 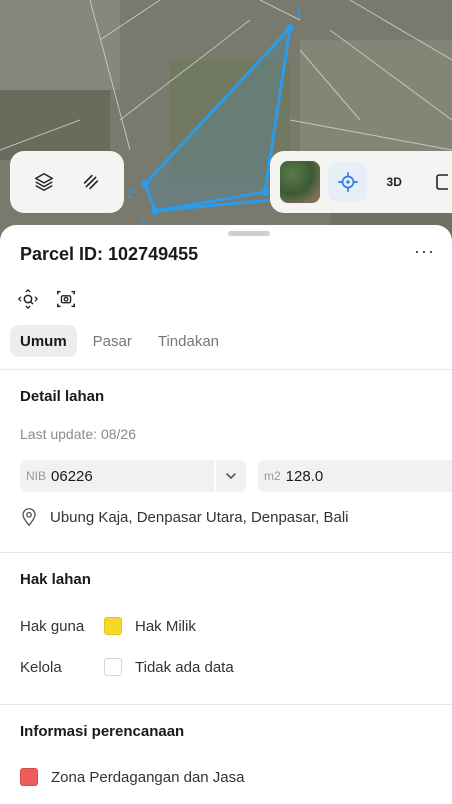 I want to click on draw-icon, so click(x=90, y=182).